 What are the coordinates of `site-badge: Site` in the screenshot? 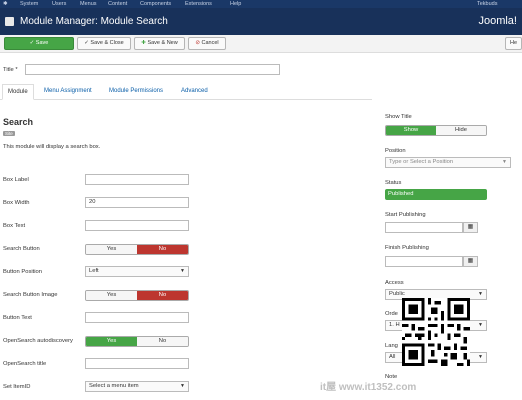 It's located at (9, 133).